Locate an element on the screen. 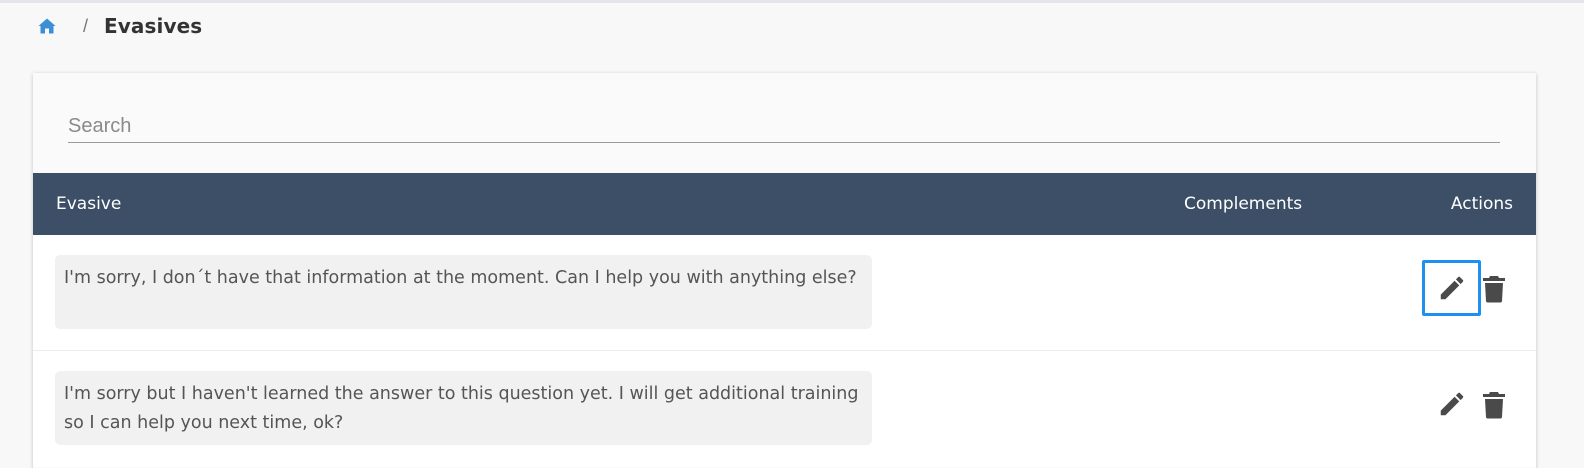 This screenshot has width=1584, height=468. breadcrumb: / Evasives is located at coordinates (120, 26).